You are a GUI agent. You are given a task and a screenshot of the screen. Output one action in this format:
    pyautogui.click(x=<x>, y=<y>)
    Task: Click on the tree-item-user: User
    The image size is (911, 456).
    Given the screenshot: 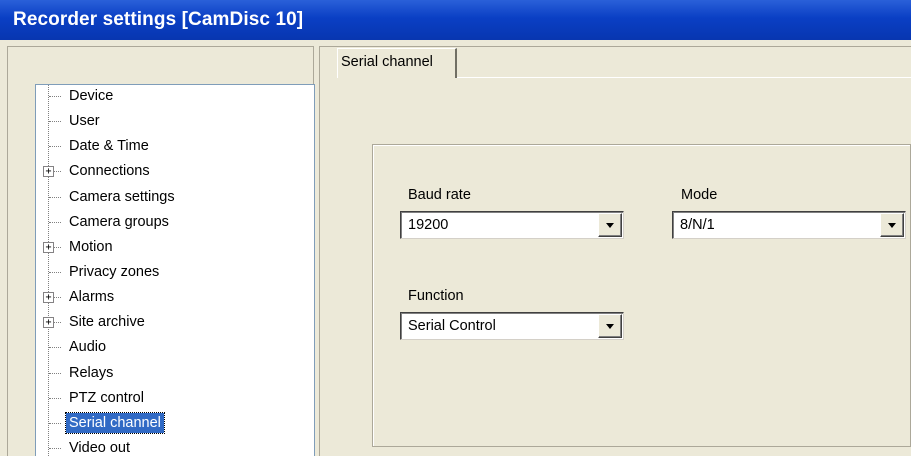 What is the action you would take?
    pyautogui.click(x=166, y=121)
    